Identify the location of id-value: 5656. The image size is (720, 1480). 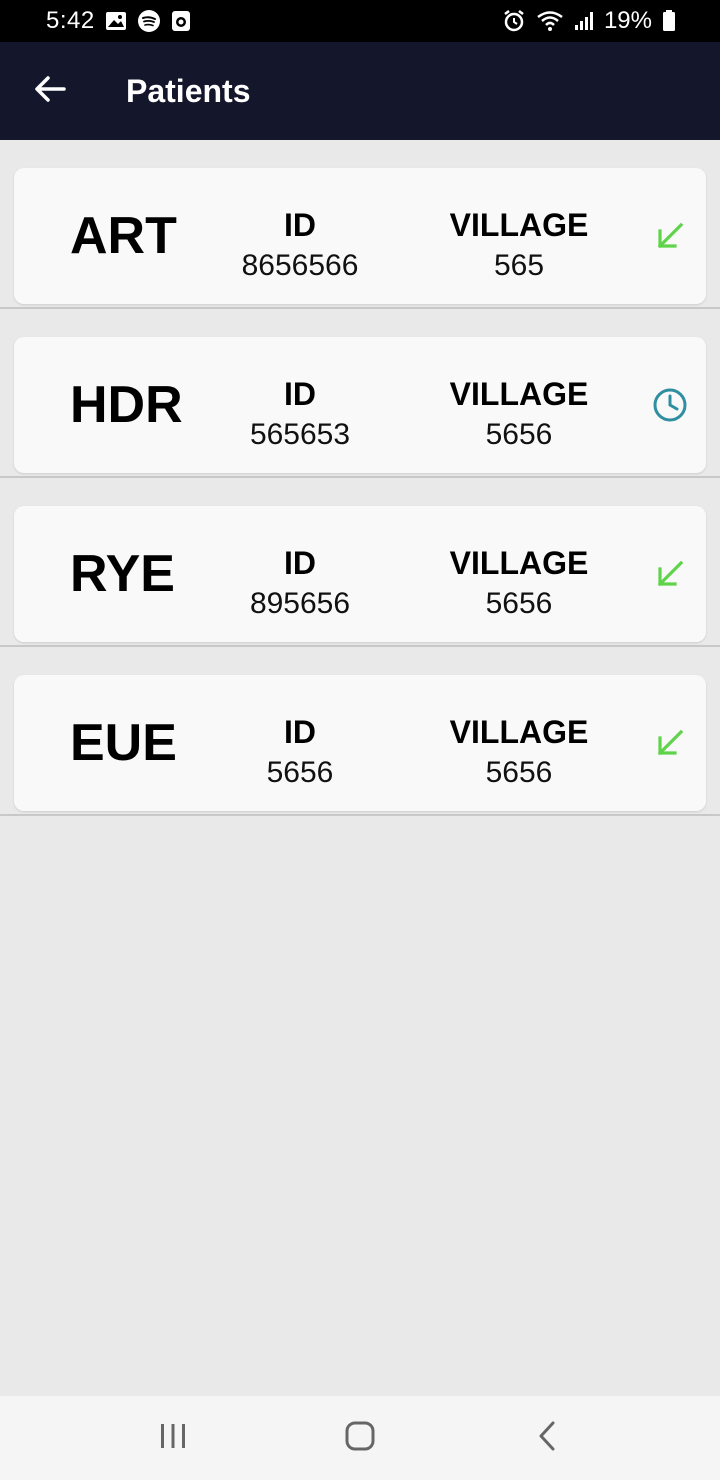
(300, 772).